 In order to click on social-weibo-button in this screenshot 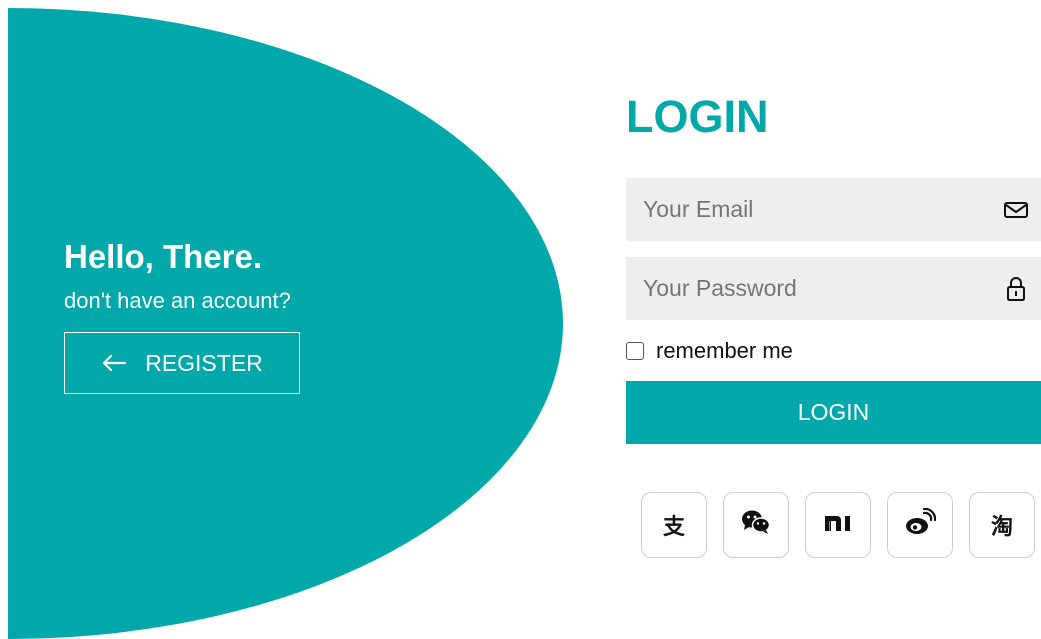, I will do `click(920, 525)`.